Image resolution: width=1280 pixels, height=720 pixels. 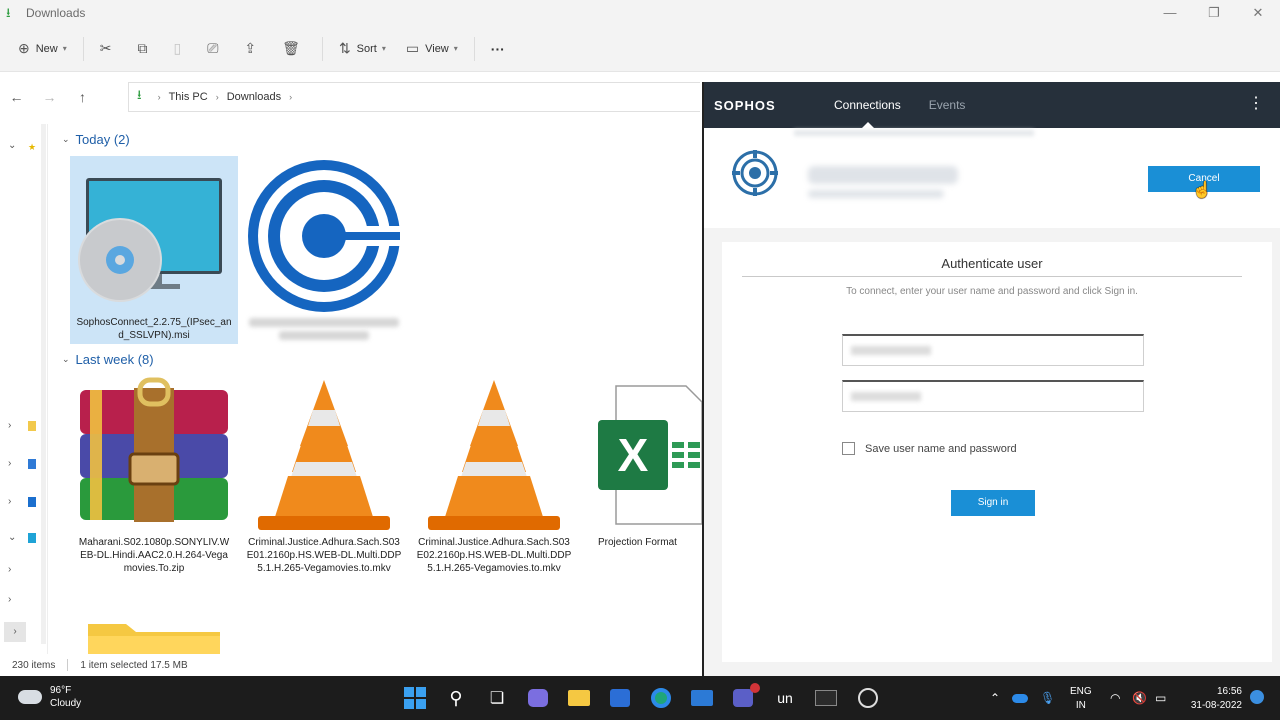 I want to click on wifi-icon: ◠, so click(x=1115, y=698).